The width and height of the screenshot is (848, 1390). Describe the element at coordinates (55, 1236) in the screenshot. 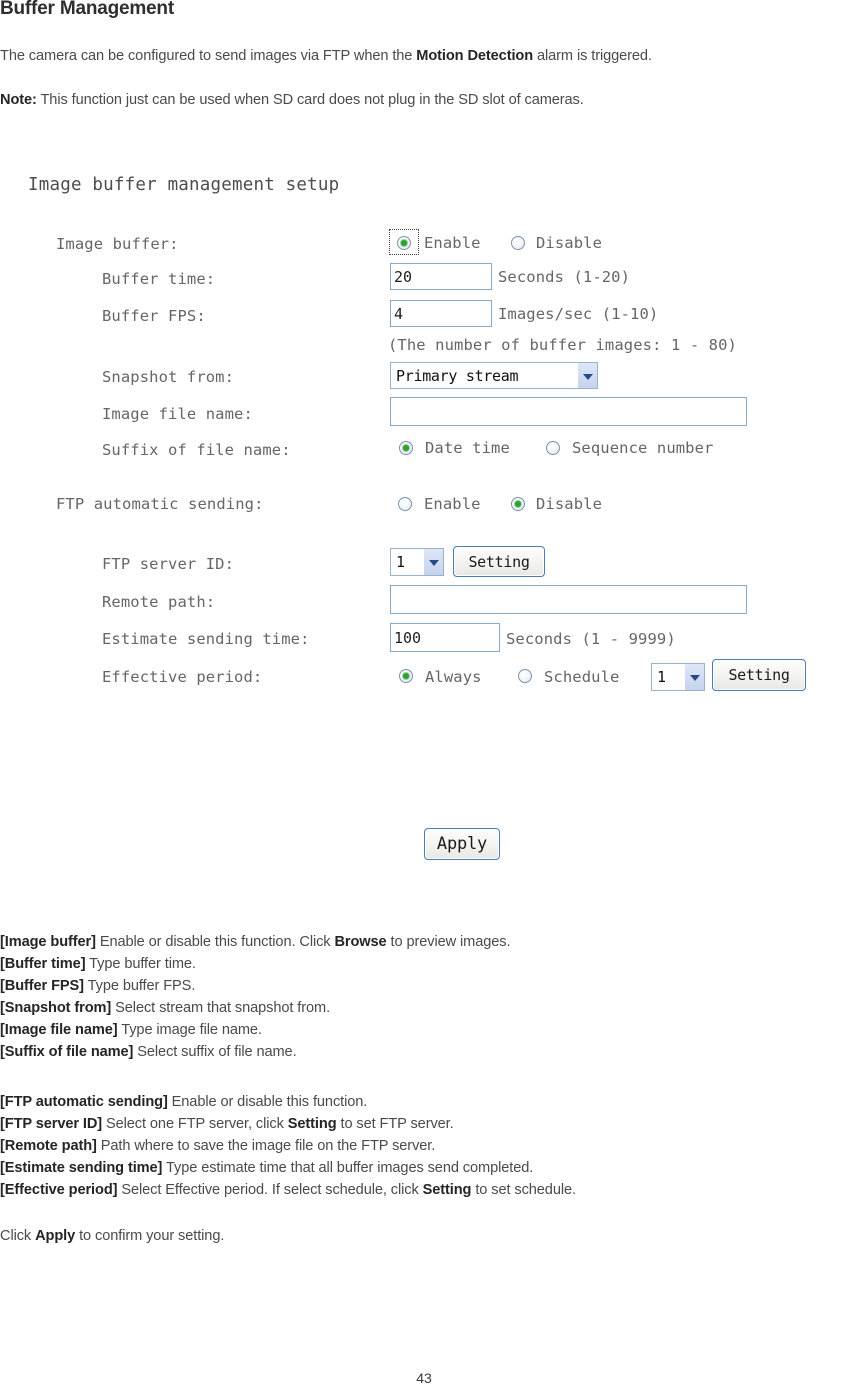

I see `apply-emphasis: Apply` at that location.